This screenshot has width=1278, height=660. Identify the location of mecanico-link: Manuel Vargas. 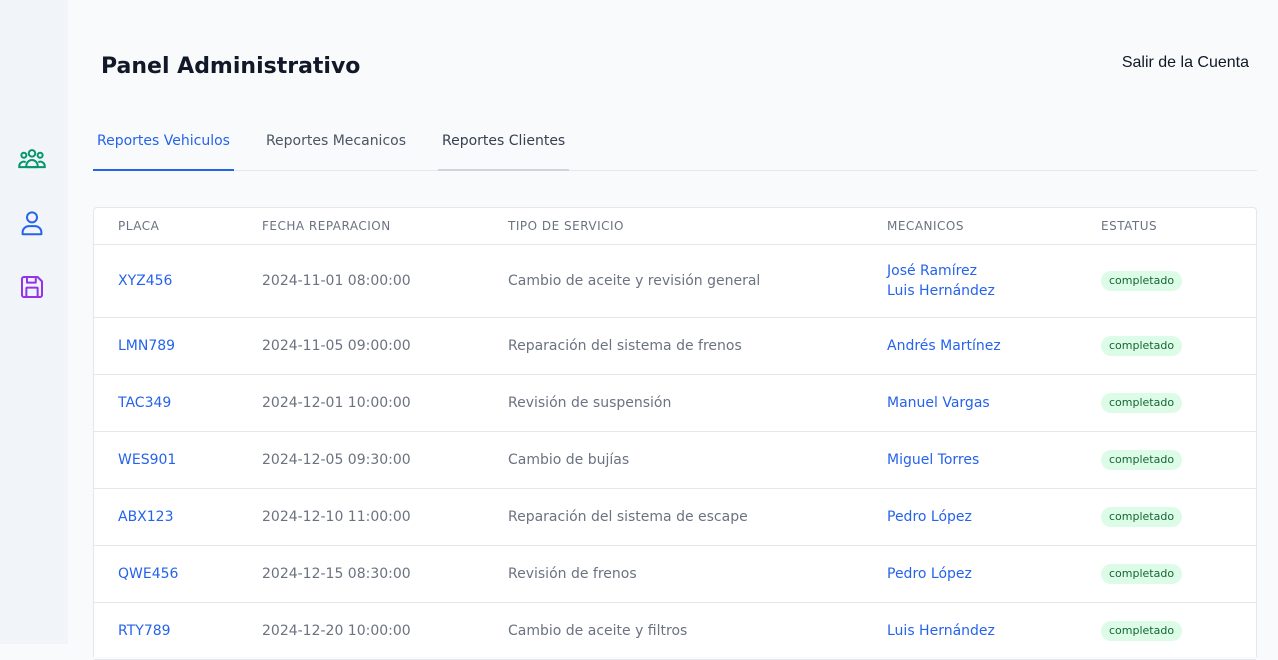
(982, 403).